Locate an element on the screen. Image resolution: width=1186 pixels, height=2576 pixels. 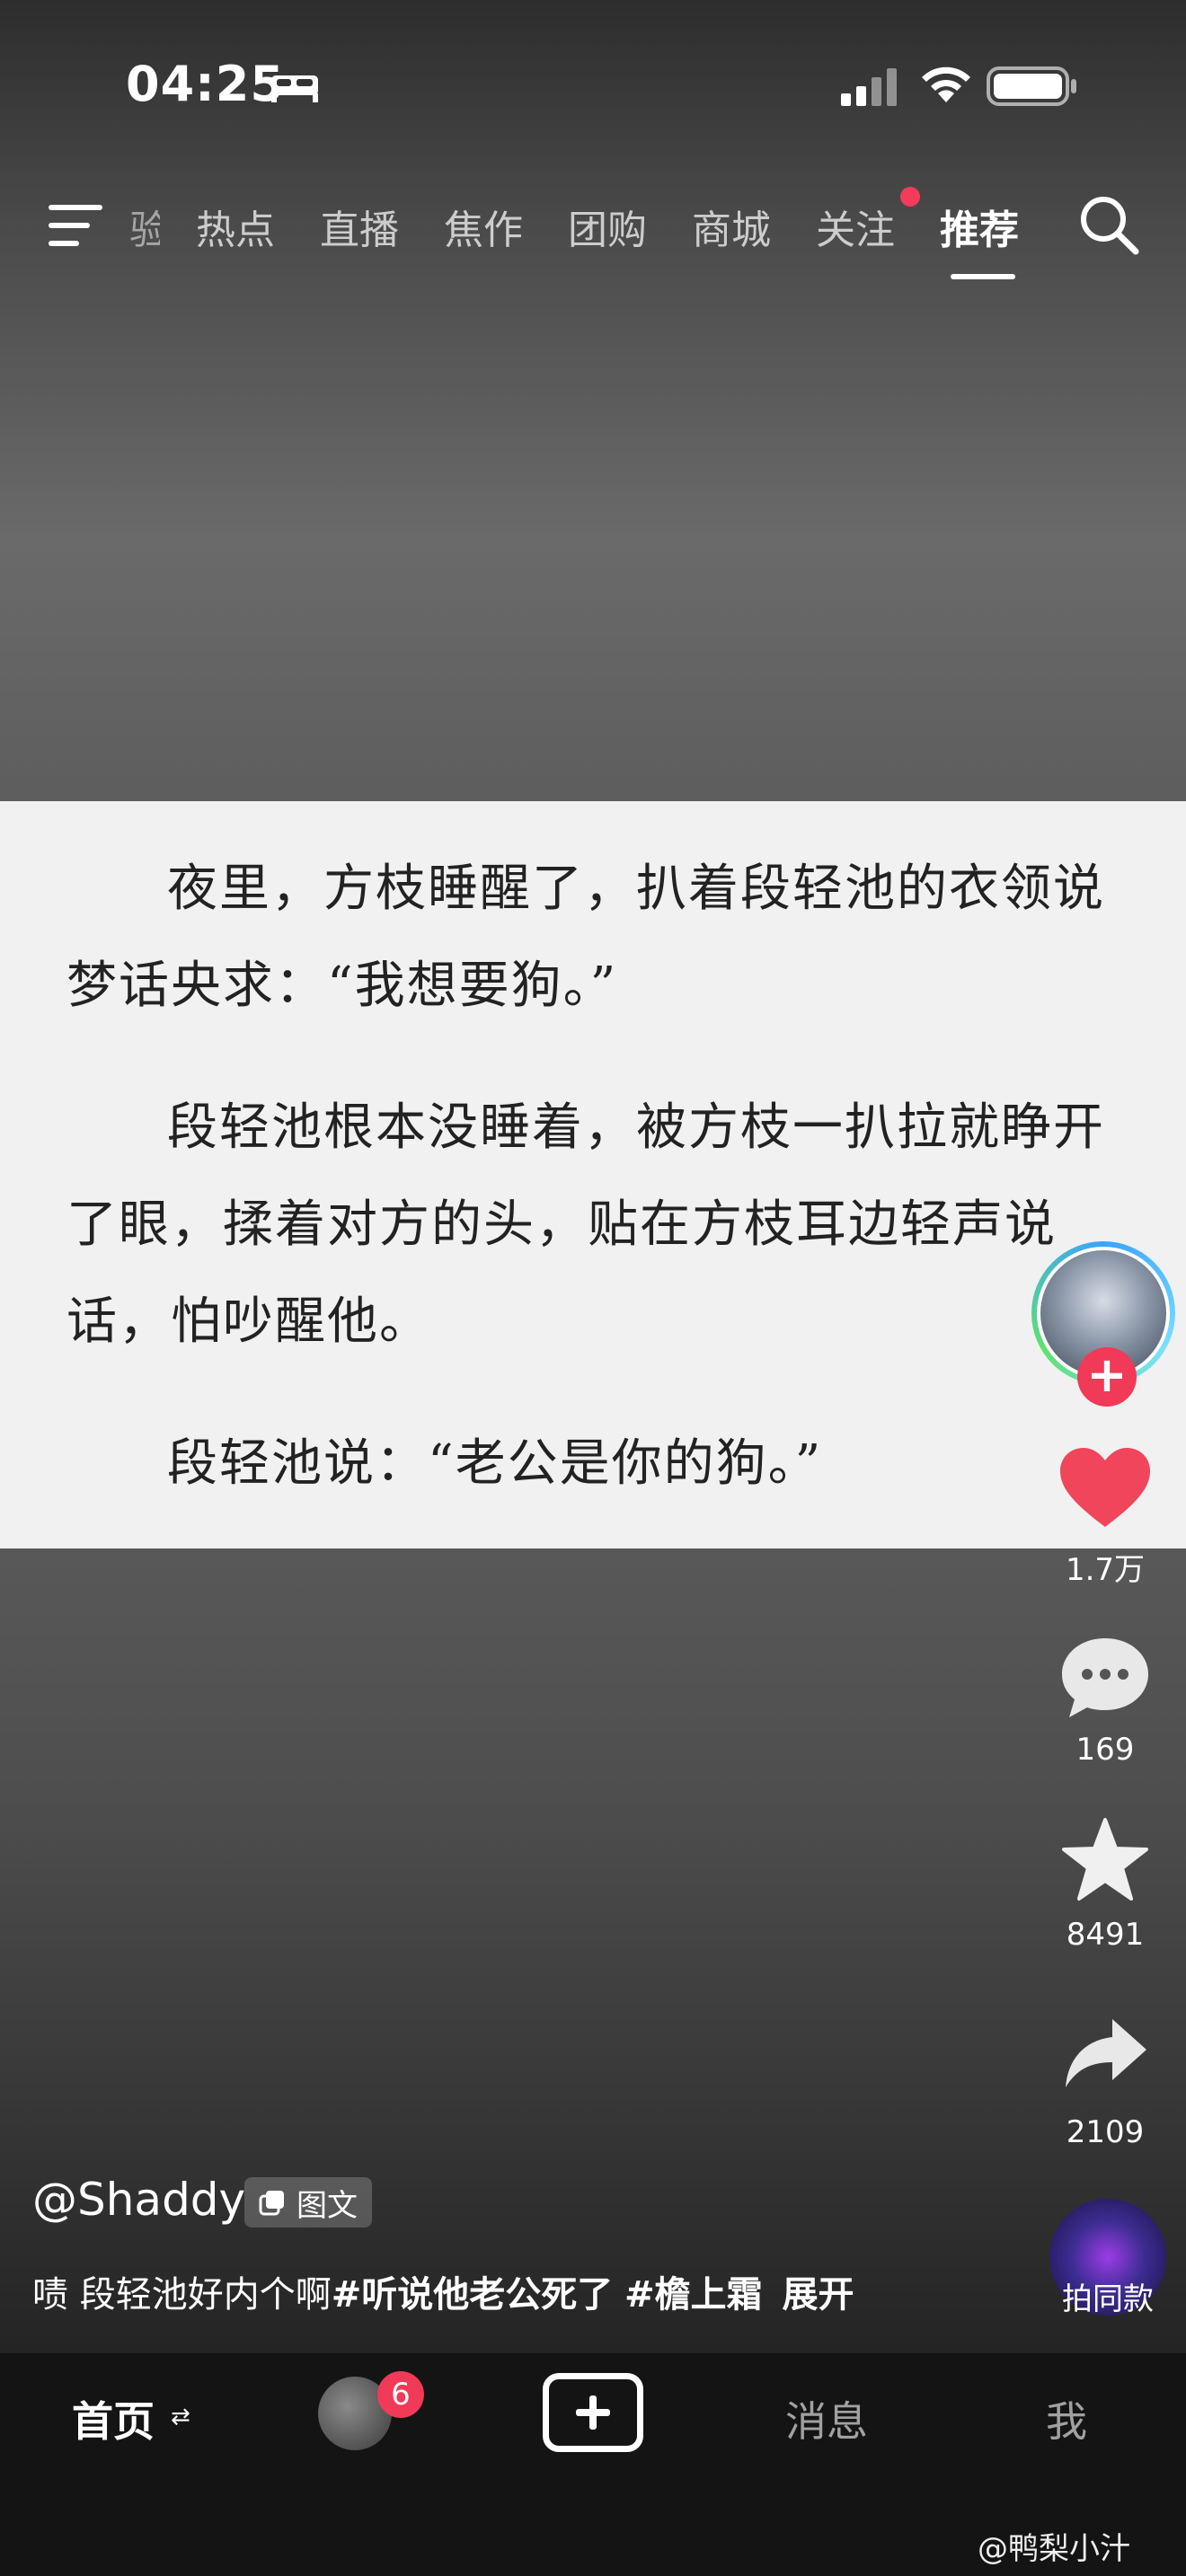
create-button is located at coordinates (593, 2412).